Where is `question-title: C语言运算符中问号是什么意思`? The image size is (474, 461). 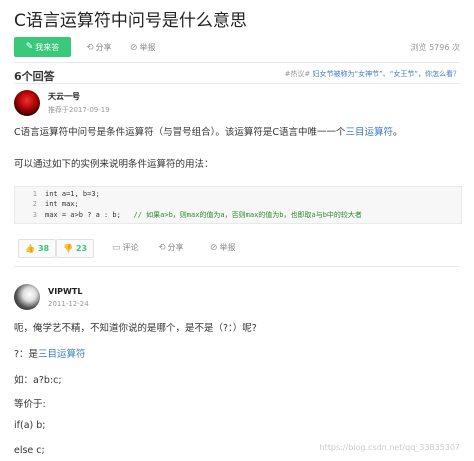
question-title: C语言运算符中问号是什么意思 is located at coordinates (130, 21).